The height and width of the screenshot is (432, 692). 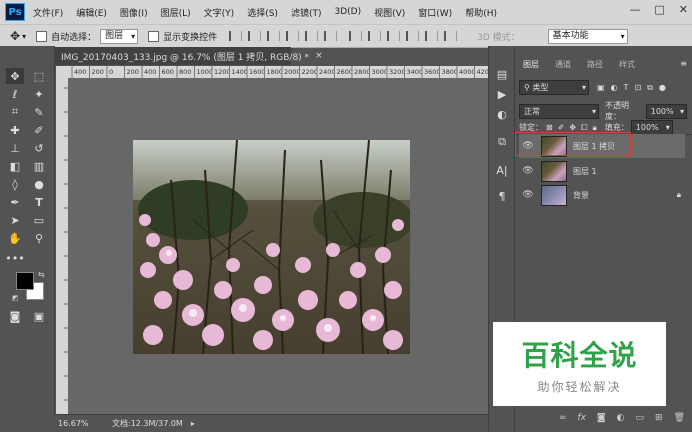 I want to click on tab-styles: 样式, so click(x=627, y=64).